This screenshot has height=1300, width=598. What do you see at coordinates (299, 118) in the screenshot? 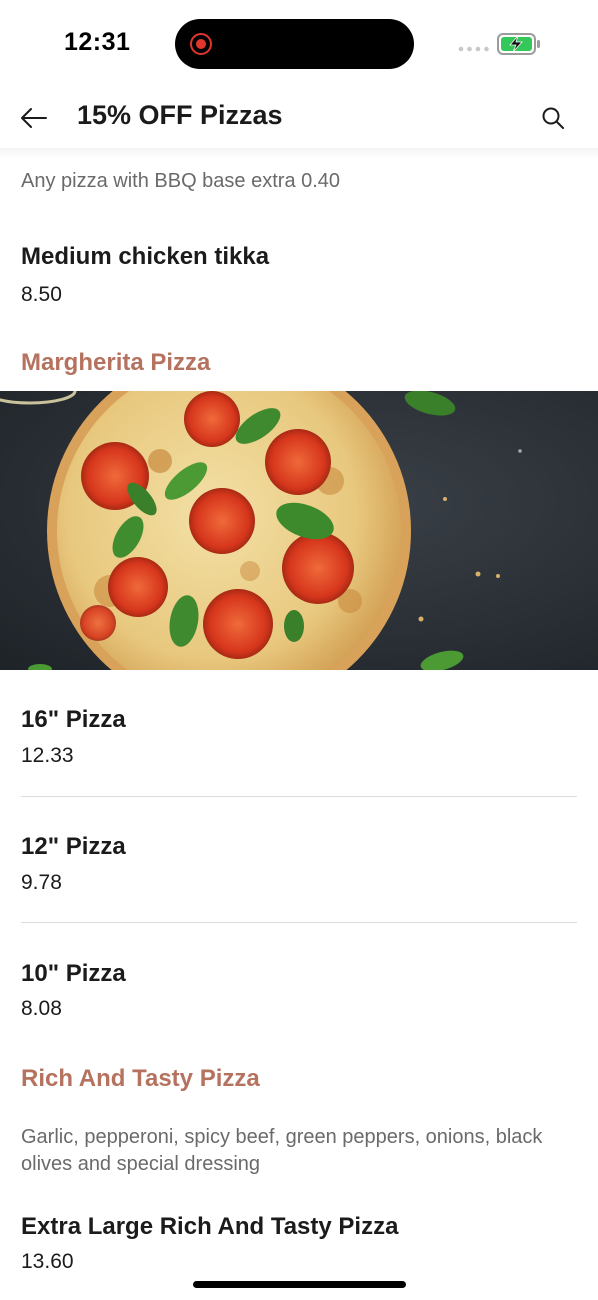
I see `app-header: 15% OFF Pizzas` at bounding box center [299, 118].